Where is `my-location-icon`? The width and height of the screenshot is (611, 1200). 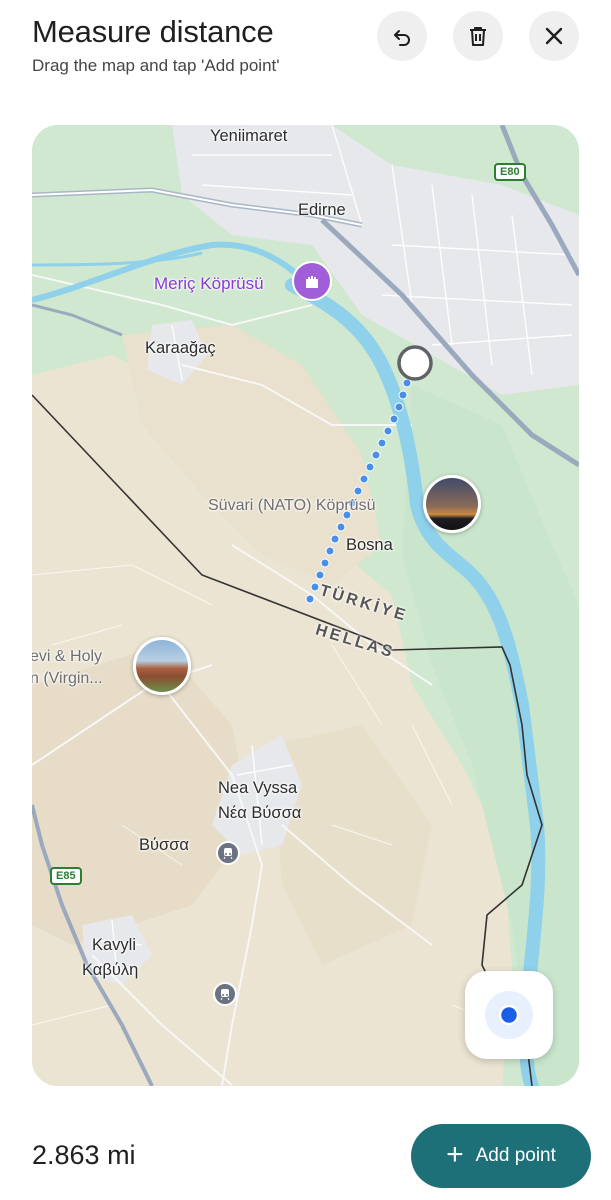
my-location-icon is located at coordinates (509, 1015).